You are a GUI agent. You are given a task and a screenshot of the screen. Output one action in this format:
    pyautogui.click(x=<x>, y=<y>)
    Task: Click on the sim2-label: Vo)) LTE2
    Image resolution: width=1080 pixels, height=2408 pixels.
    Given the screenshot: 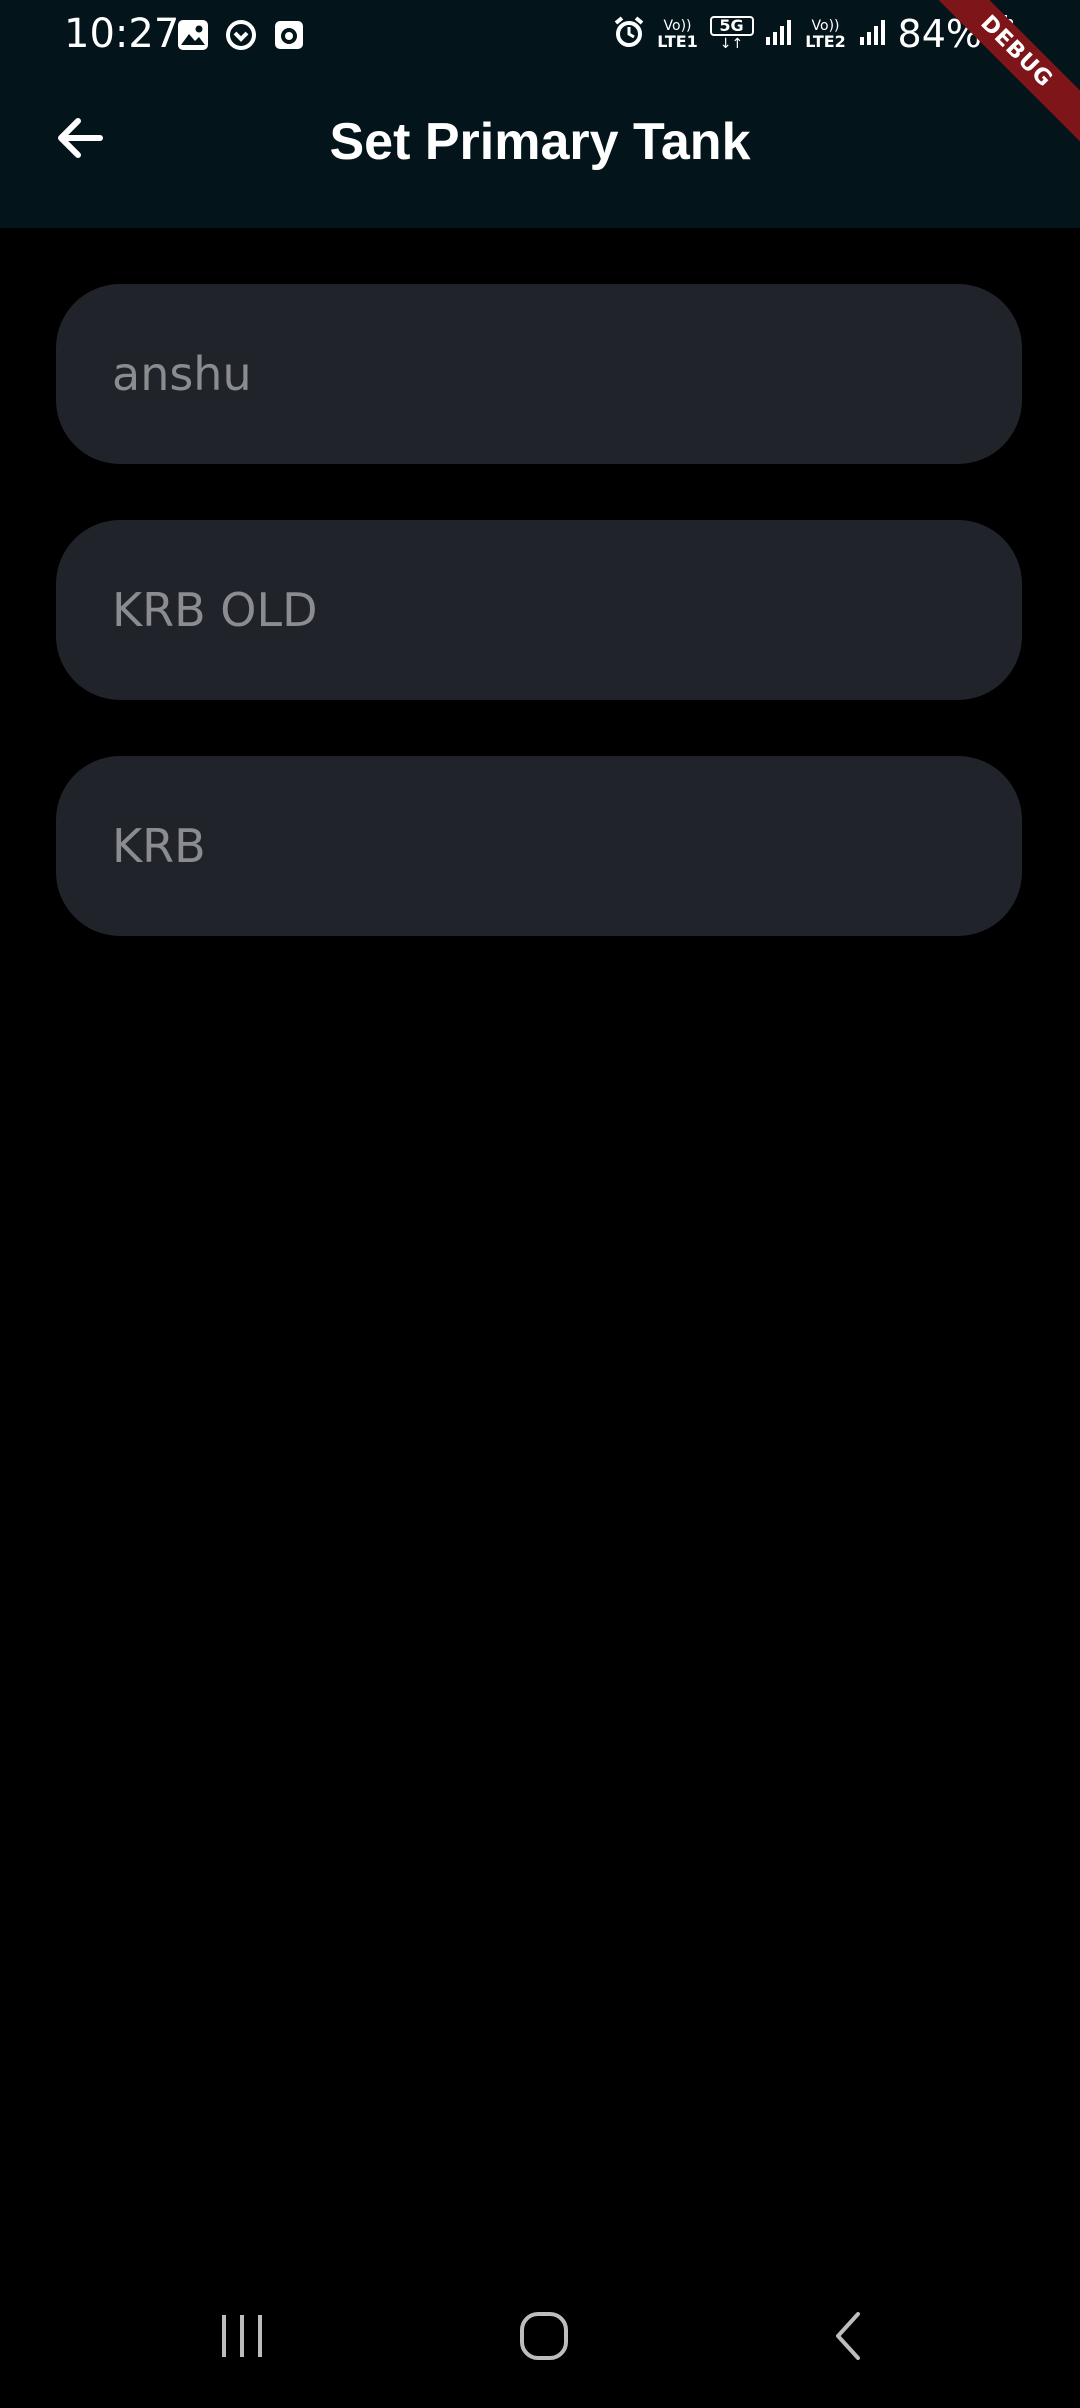 What is the action you would take?
    pyautogui.click(x=825, y=34)
    